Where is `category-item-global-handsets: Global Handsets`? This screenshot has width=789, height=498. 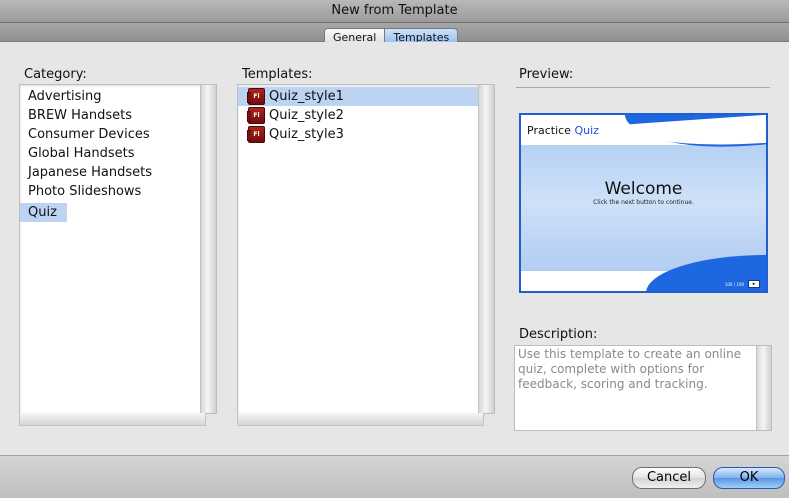
category-item-global-handsets: Global Handsets is located at coordinates (118, 153).